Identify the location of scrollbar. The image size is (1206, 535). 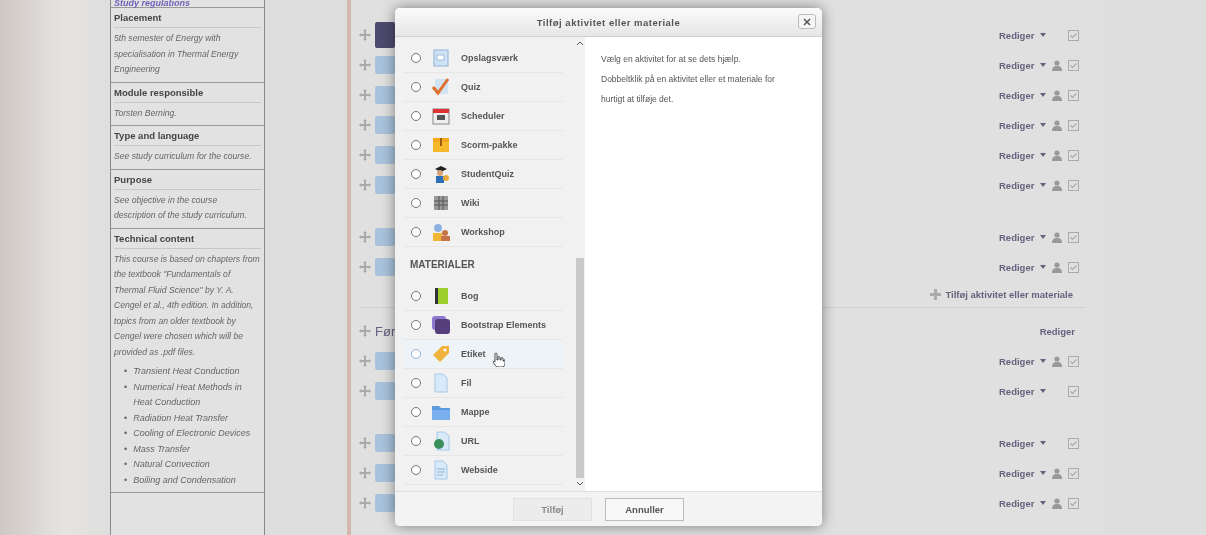
(580, 264).